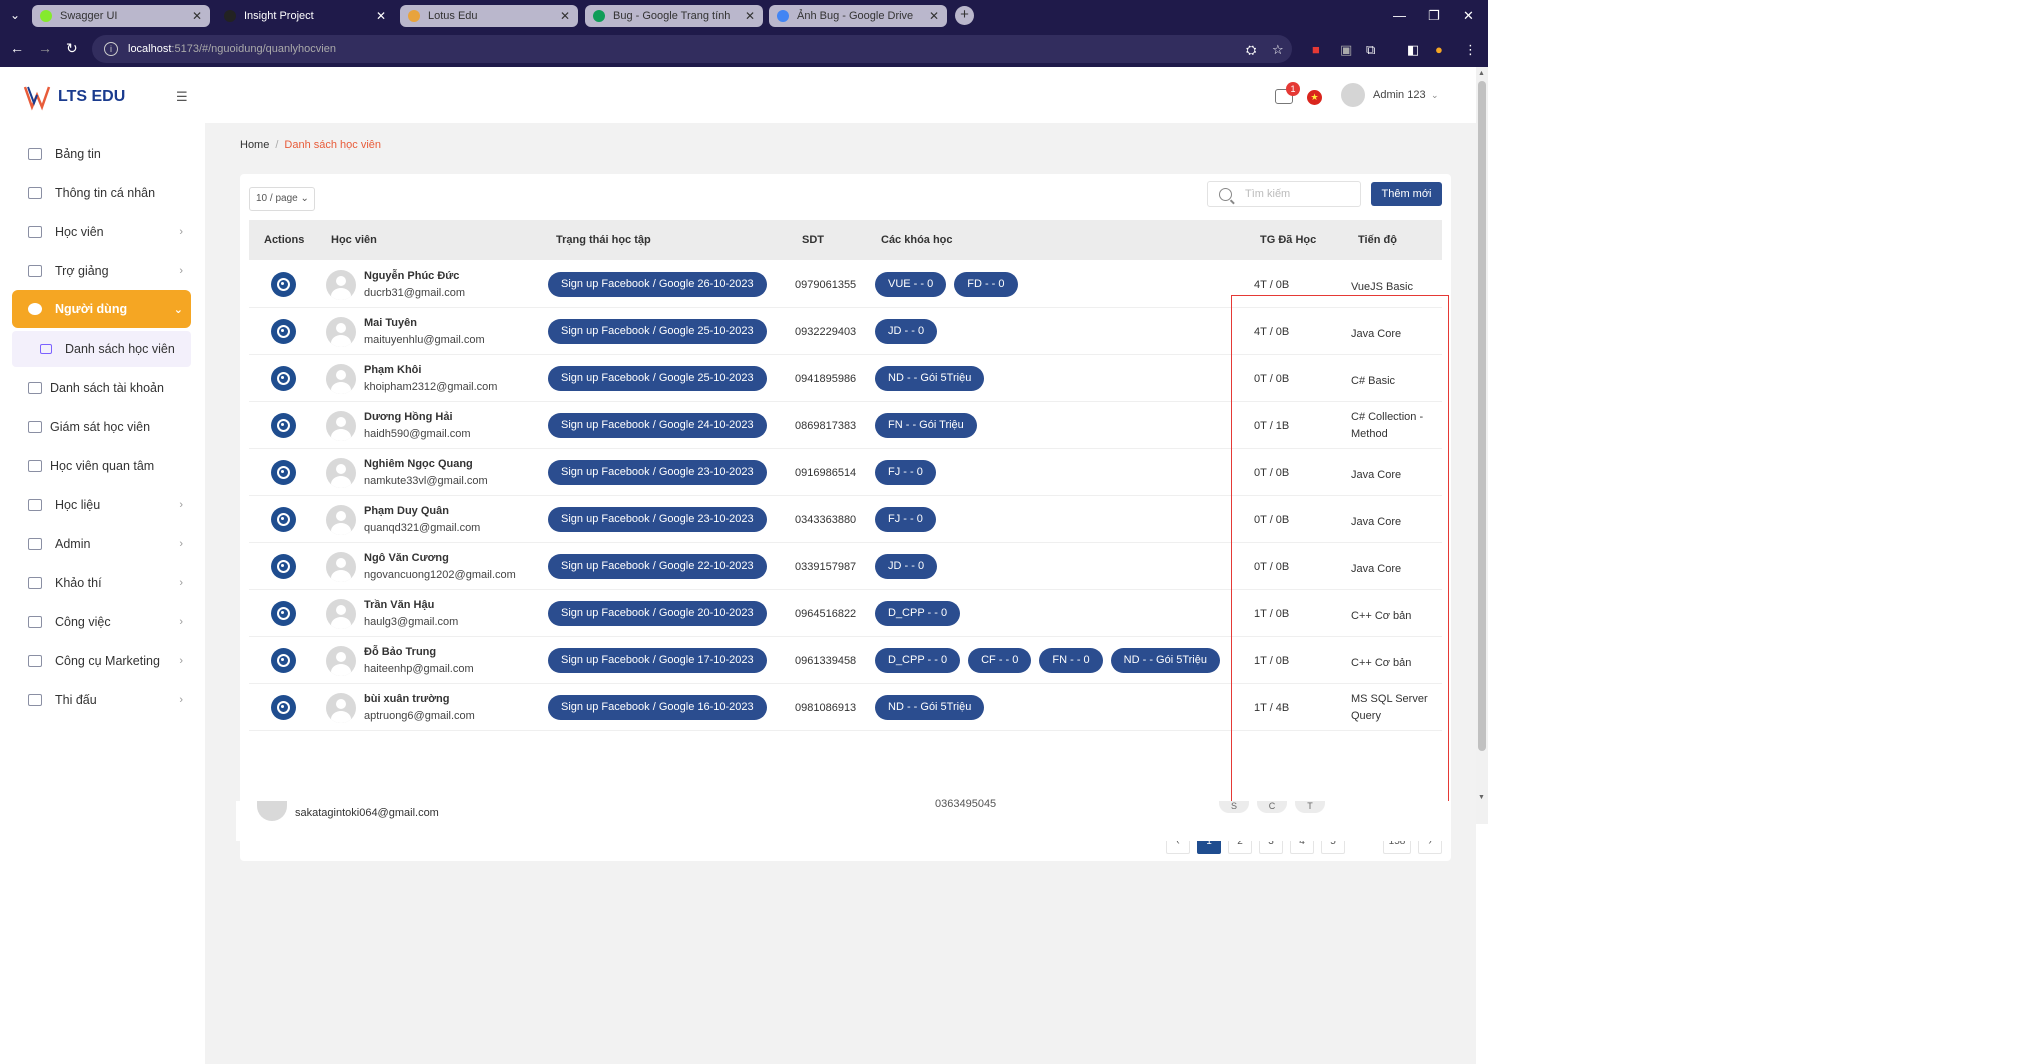  Describe the element at coordinates (1482, 416) in the screenshot. I see `scroll-thumb` at that location.